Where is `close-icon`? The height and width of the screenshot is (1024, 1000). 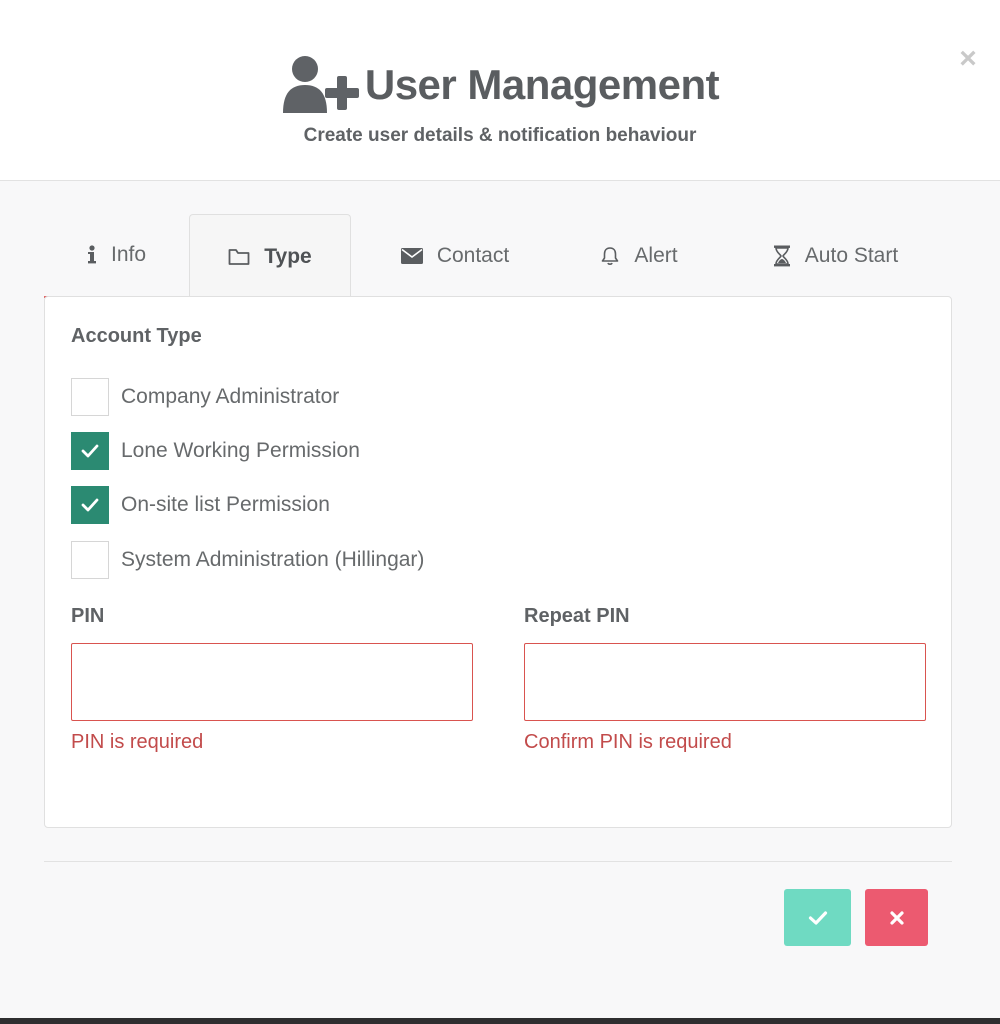
close-icon is located at coordinates (896, 917).